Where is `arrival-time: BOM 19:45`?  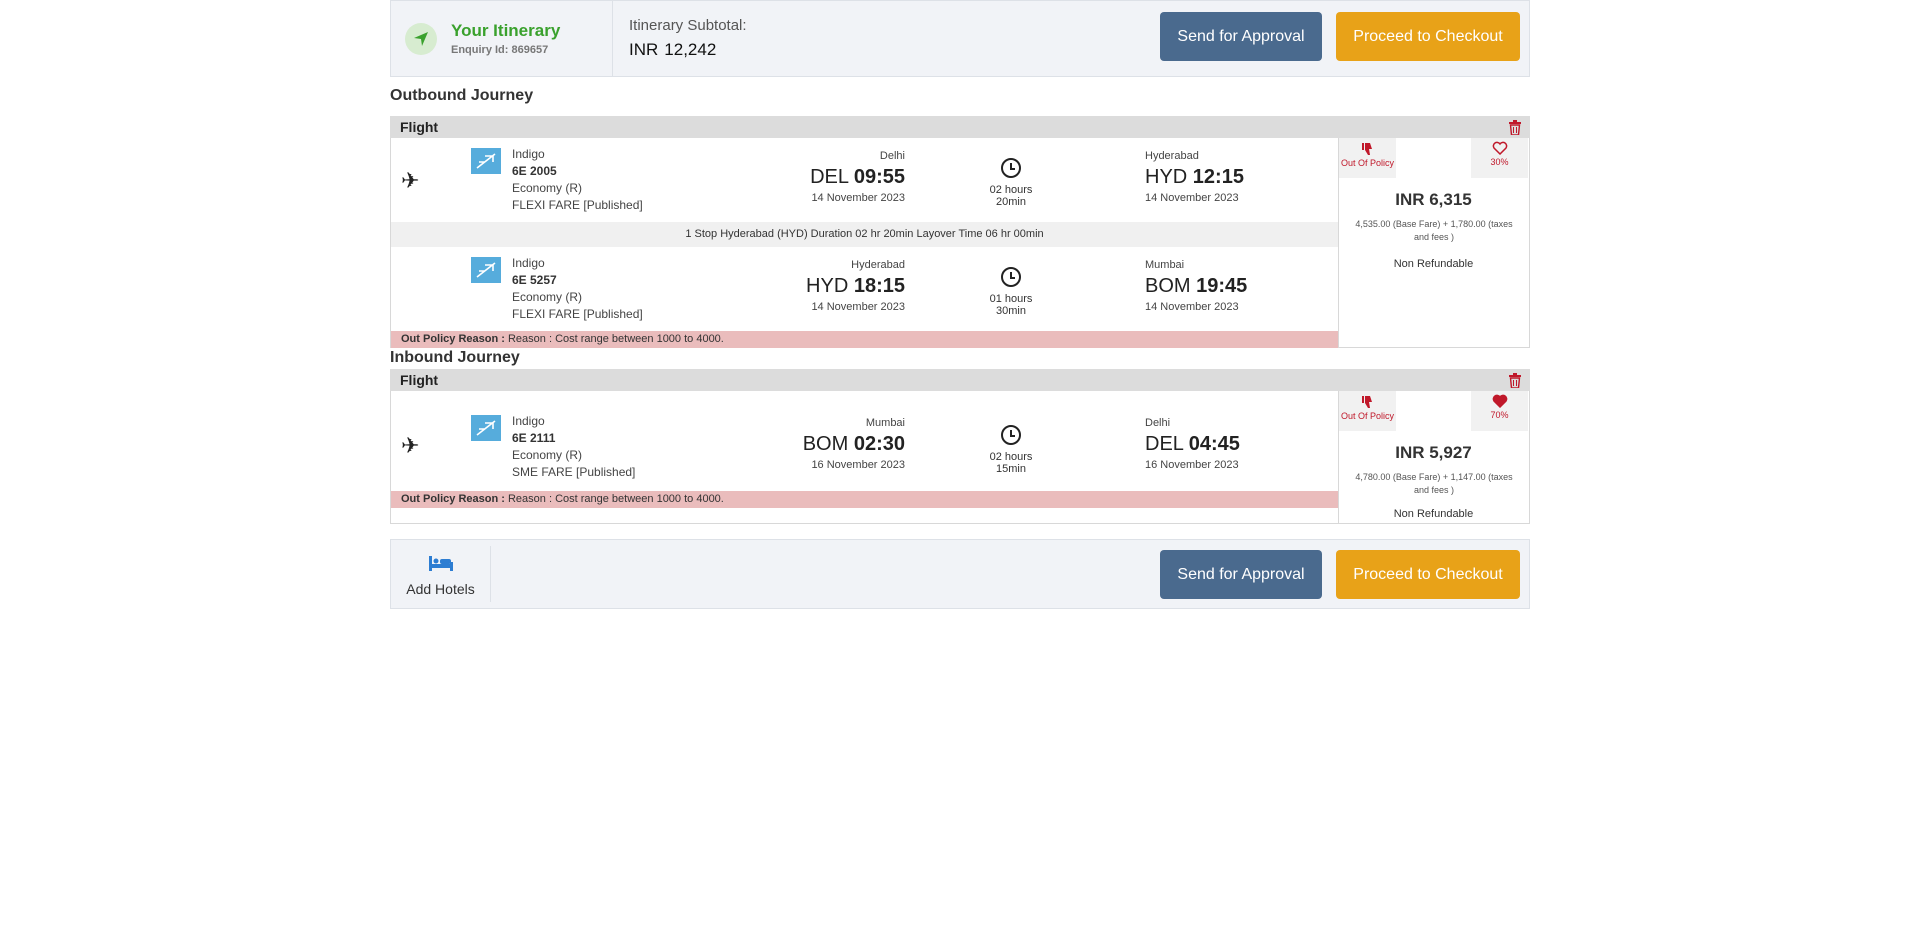
arrival-time: BOM 19:45 is located at coordinates (1196, 286).